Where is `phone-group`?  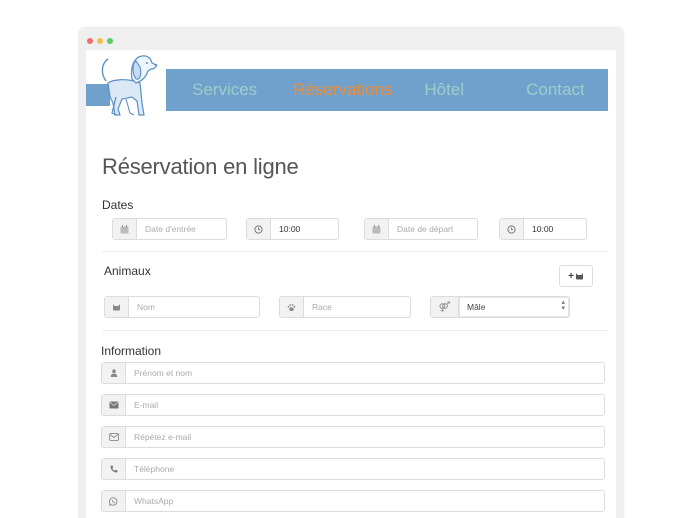 phone-group is located at coordinates (353, 469).